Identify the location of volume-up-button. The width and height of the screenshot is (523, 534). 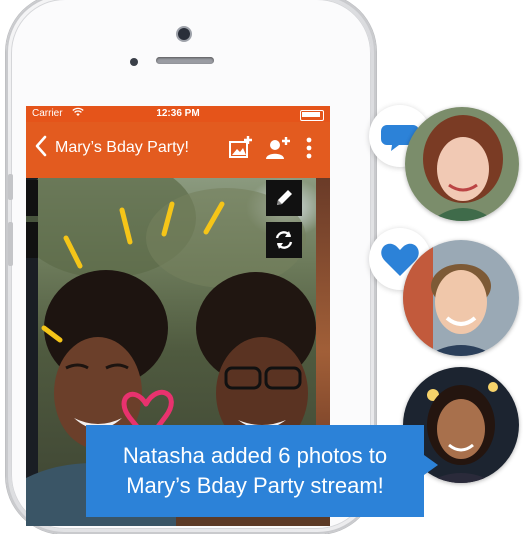
(10, 244).